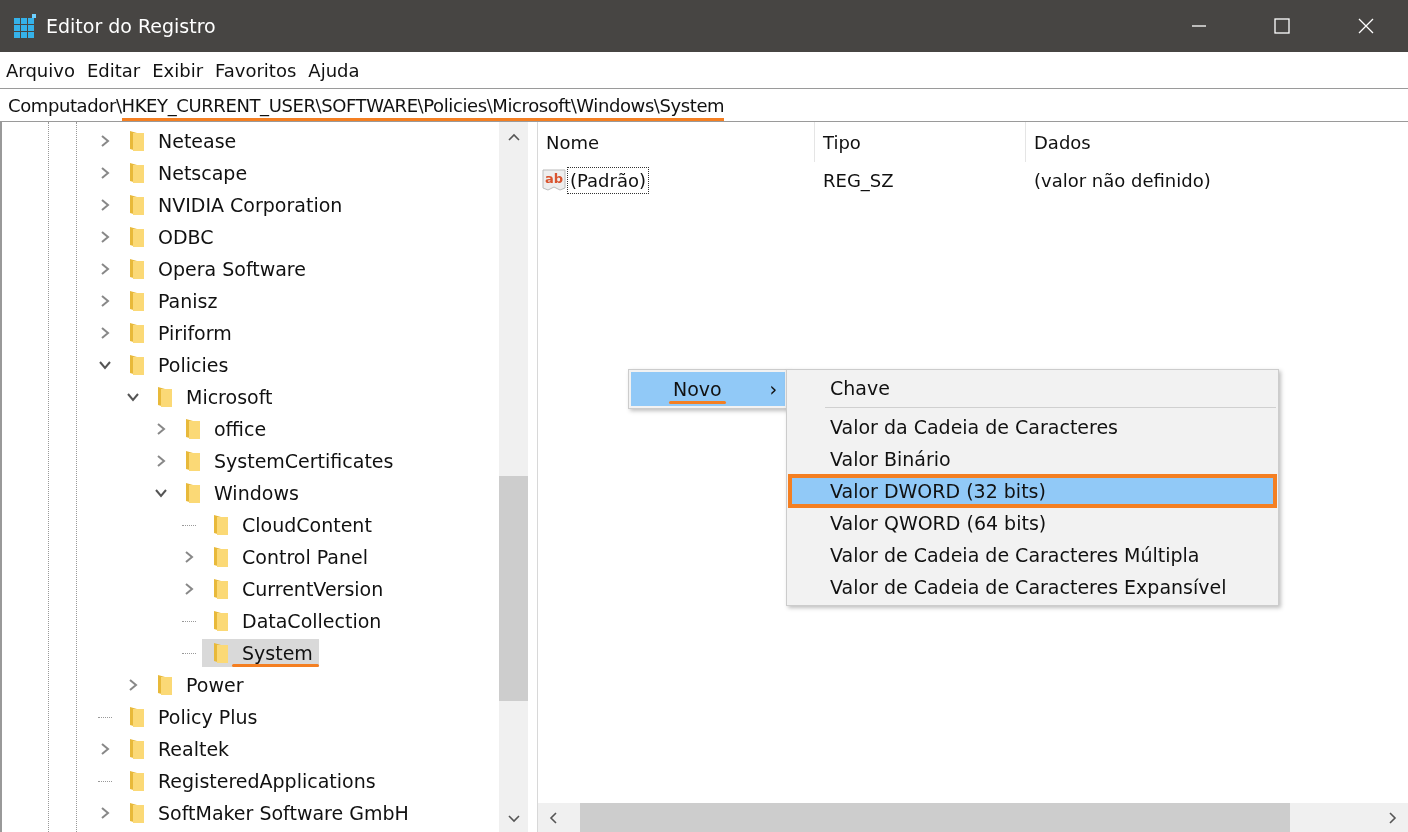 The height and width of the screenshot is (832, 1408). Describe the element at coordinates (555, 180) in the screenshot. I see `string-value-icon: ab` at that location.